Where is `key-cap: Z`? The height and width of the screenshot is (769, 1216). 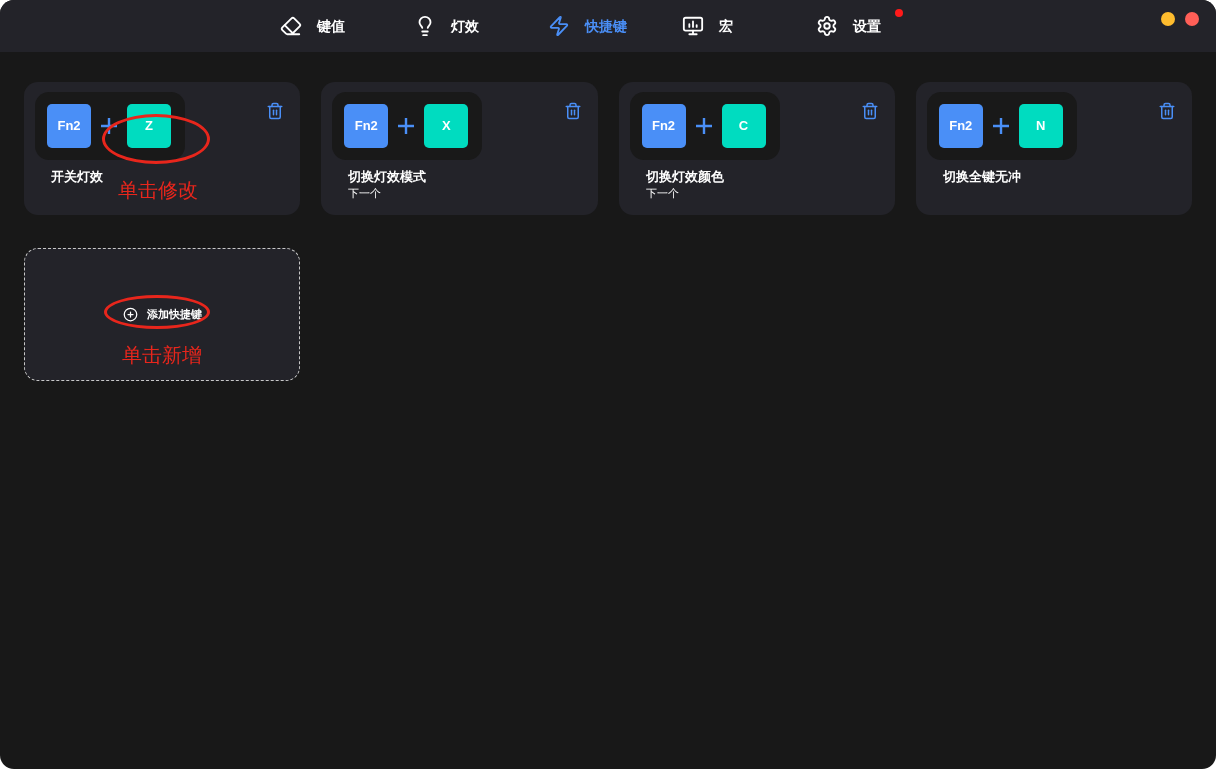
key-cap: Z is located at coordinates (149, 126).